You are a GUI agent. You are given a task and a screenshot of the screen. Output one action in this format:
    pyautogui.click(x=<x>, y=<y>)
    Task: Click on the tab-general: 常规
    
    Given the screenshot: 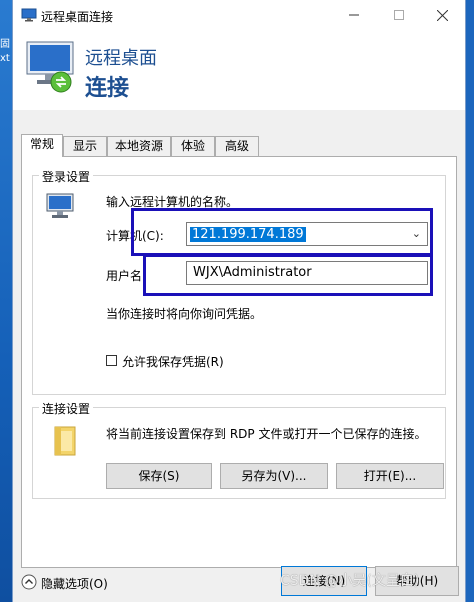 What is the action you would take?
    pyautogui.click(x=42, y=145)
    